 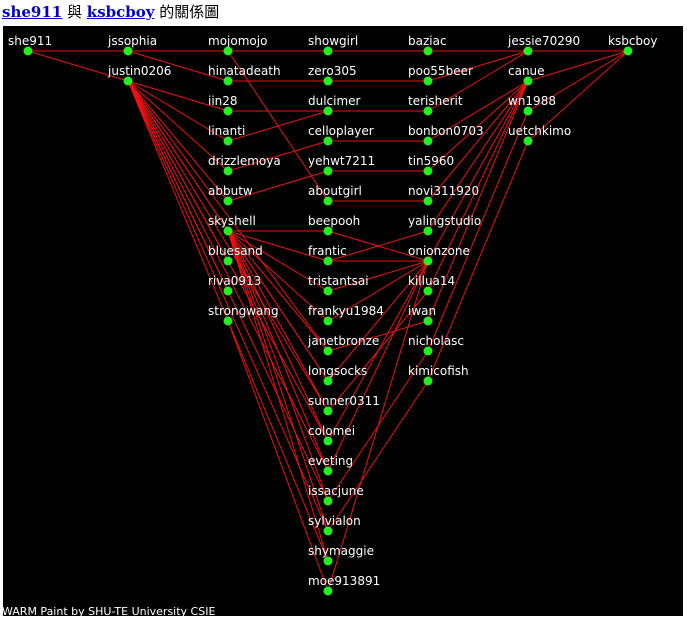 What do you see at coordinates (244, 71) in the screenshot?
I see `node-label: hinatadeath` at bounding box center [244, 71].